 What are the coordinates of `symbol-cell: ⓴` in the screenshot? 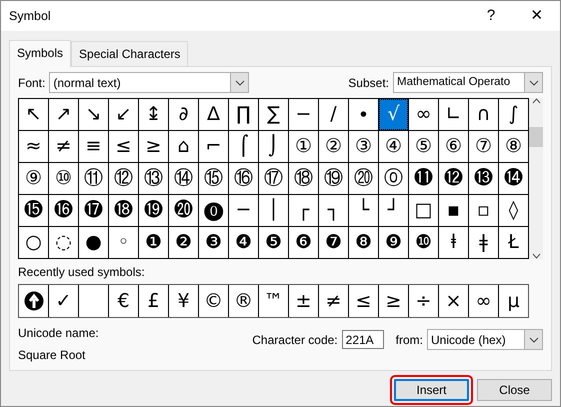 It's located at (183, 210).